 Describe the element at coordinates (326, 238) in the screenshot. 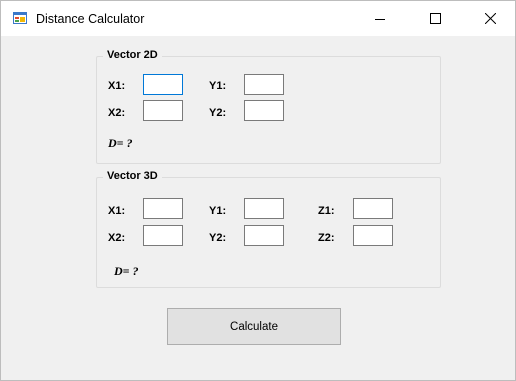

I see `z2-label-3d: Z2:` at that location.